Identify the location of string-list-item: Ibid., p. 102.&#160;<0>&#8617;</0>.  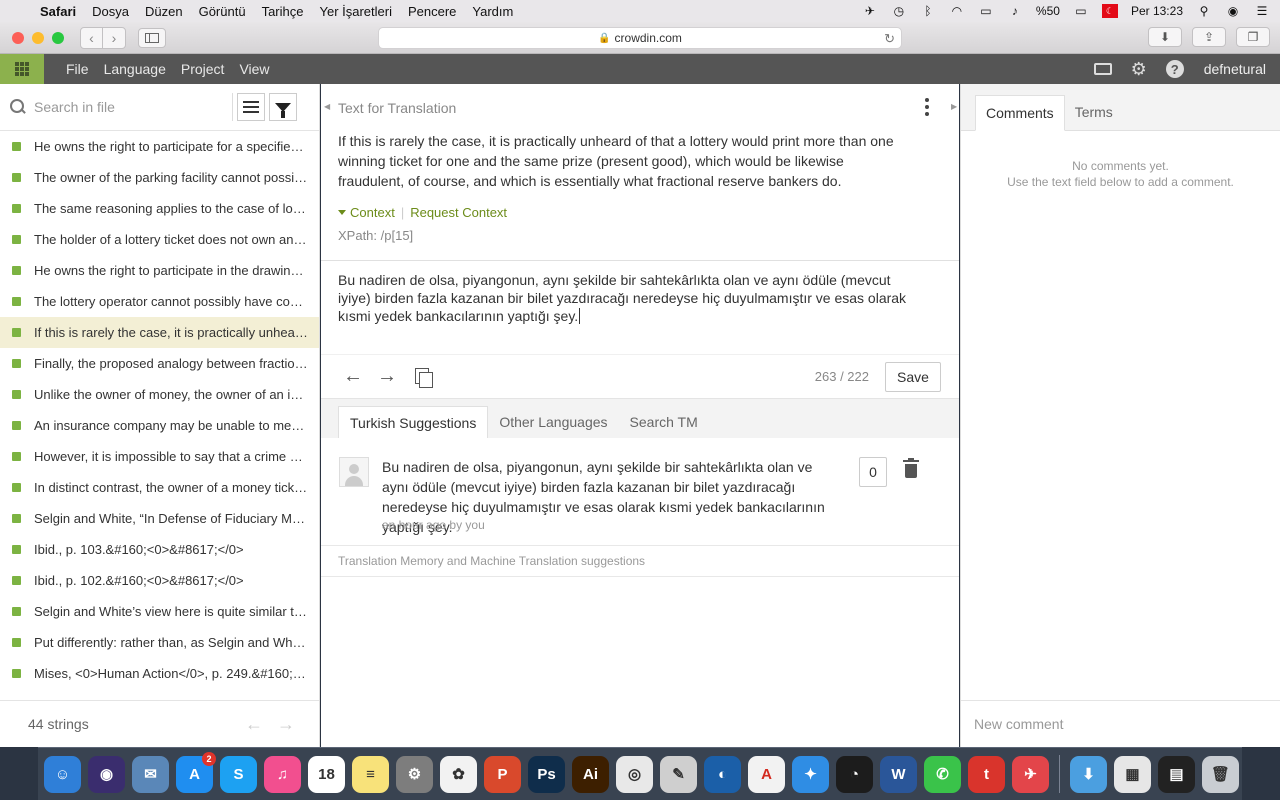
(159, 580).